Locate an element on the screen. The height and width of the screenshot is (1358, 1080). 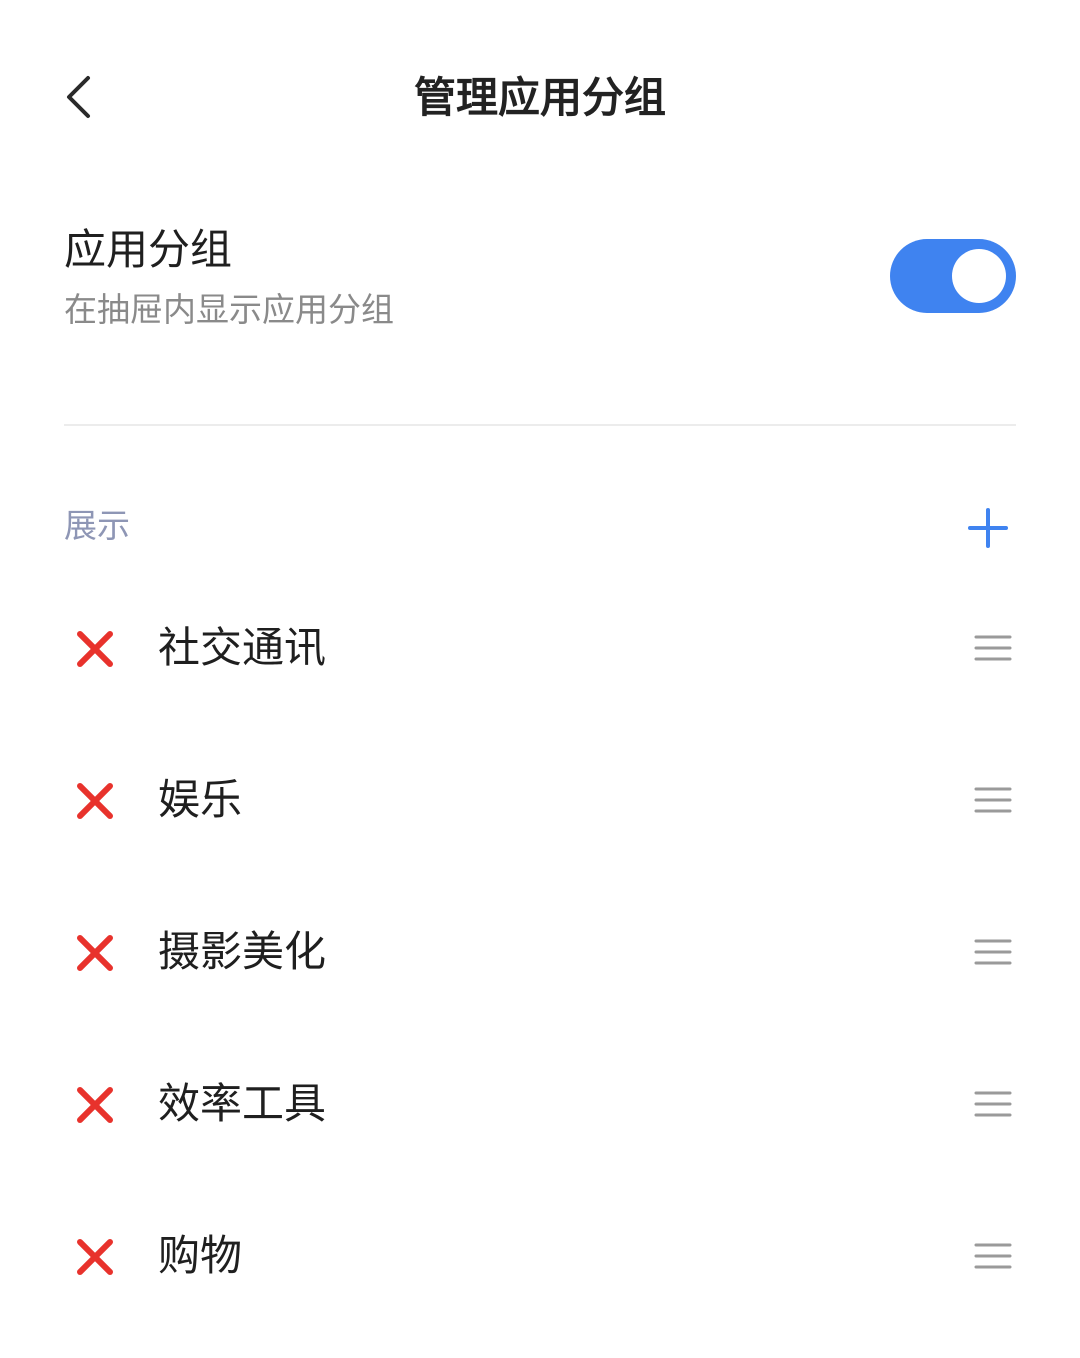
list-item: 效率工具 is located at coordinates (540, 1106).